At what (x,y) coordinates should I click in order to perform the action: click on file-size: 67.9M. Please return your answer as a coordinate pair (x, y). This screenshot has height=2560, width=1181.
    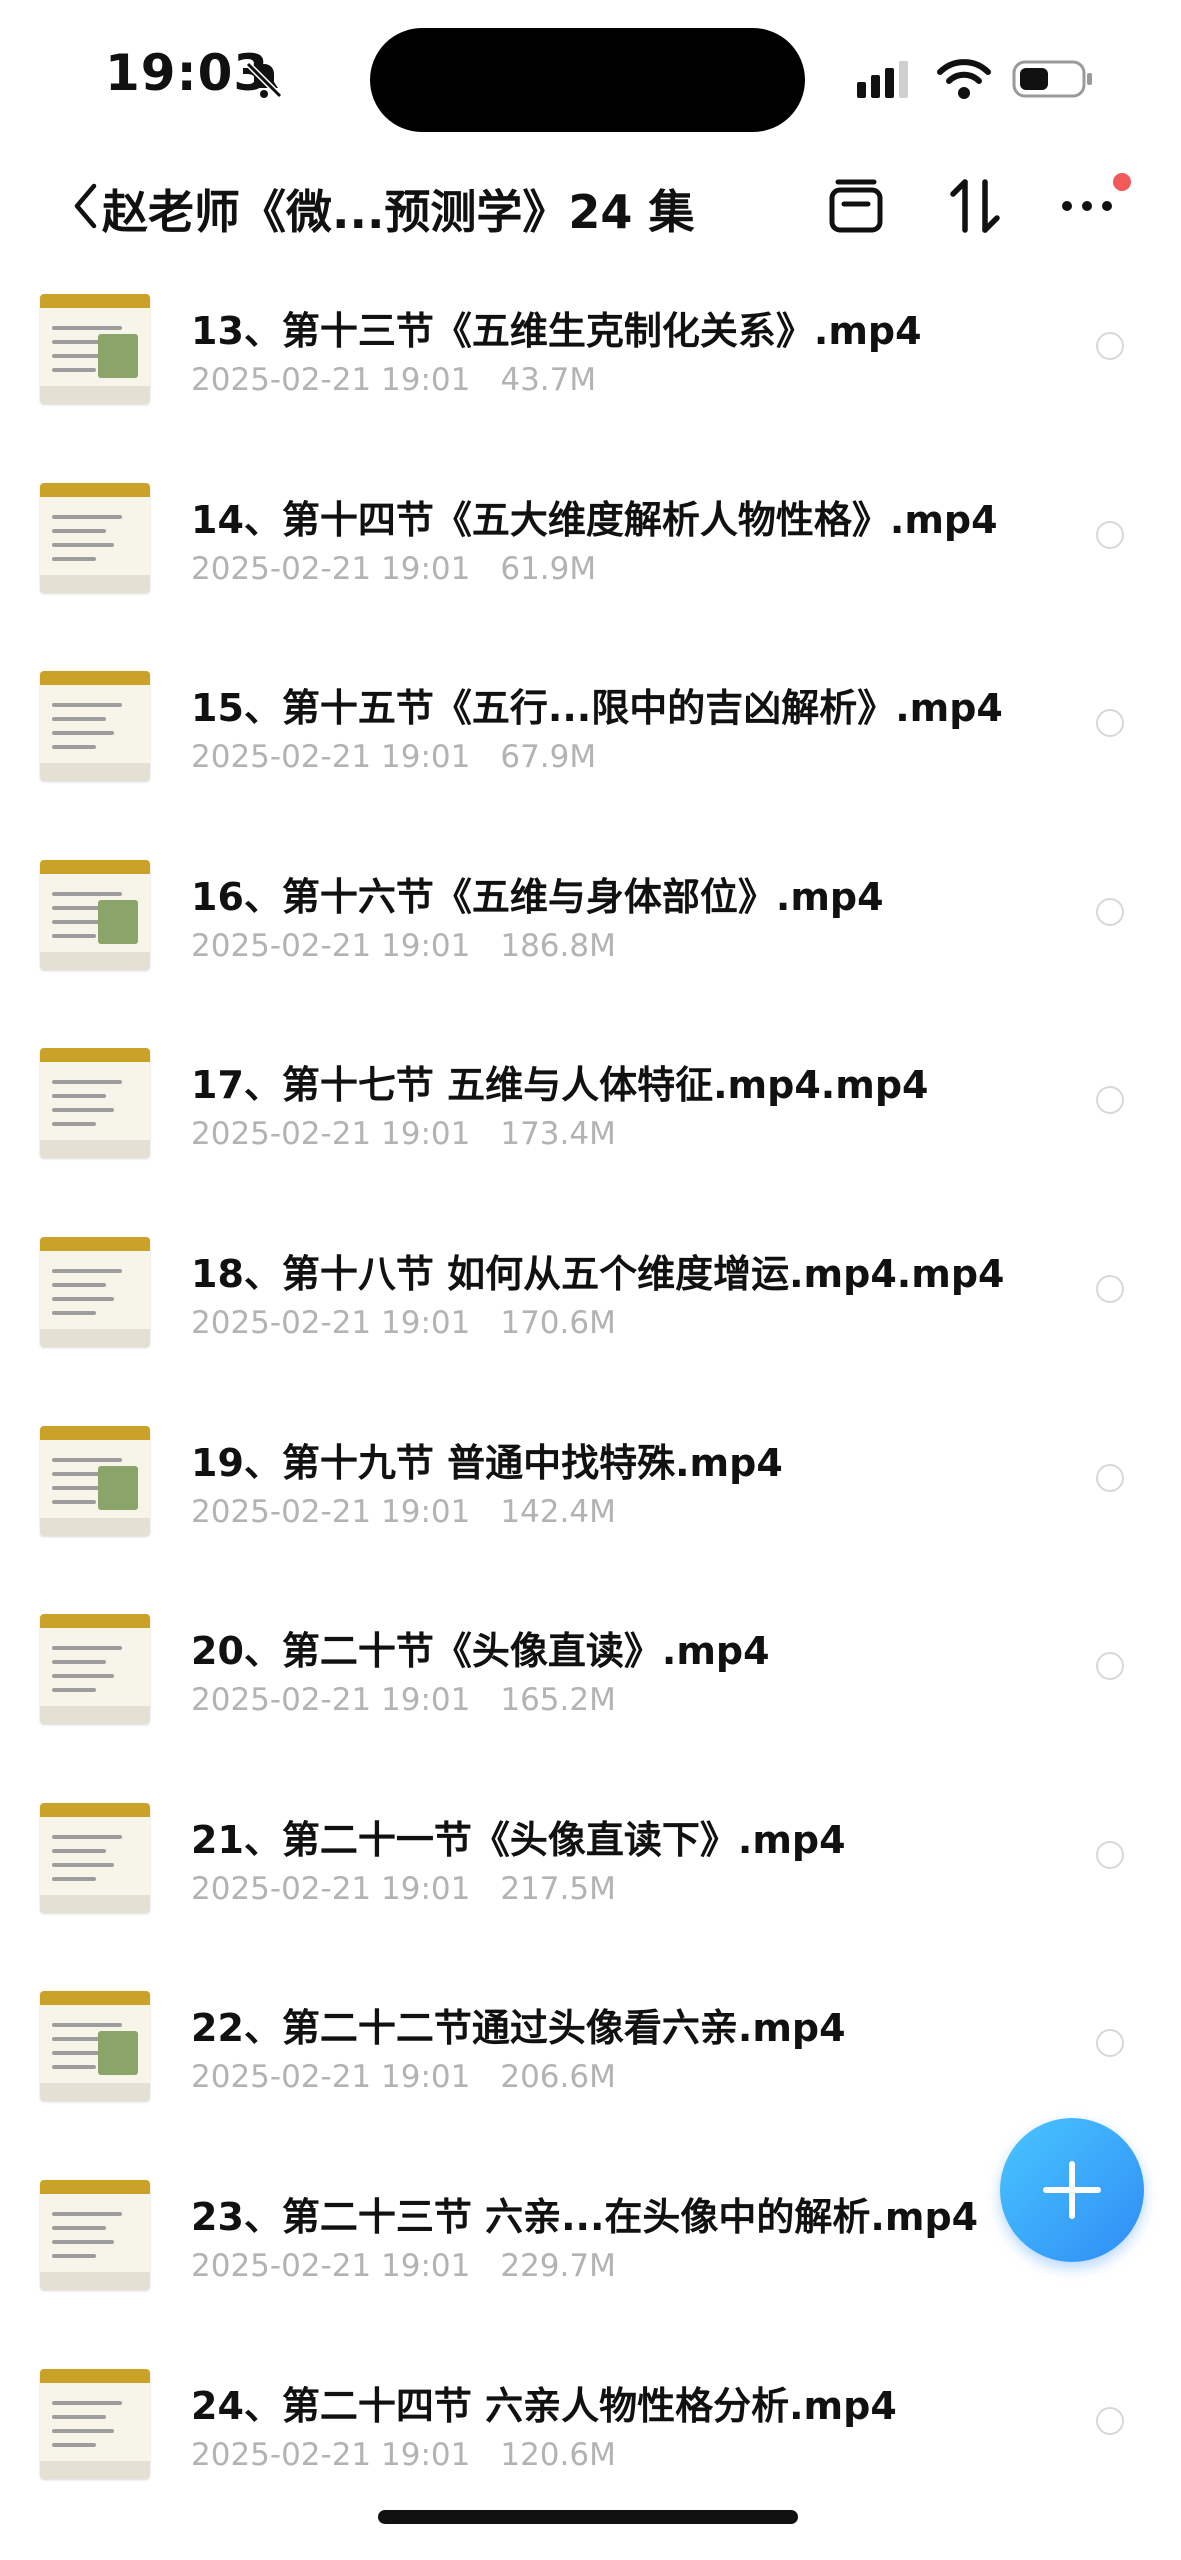
    Looking at the image, I should click on (548, 757).